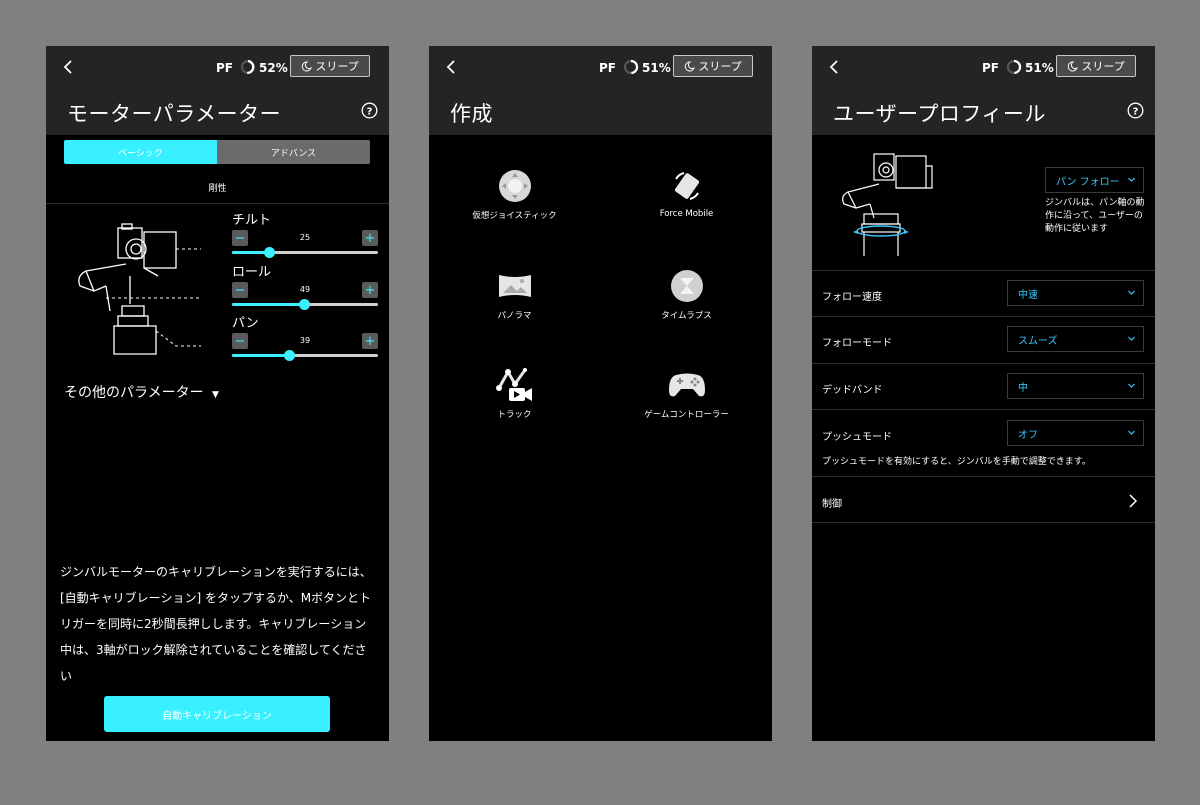  What do you see at coordinates (289, 355) in the screenshot?
I see `pan-slider-handle` at bounding box center [289, 355].